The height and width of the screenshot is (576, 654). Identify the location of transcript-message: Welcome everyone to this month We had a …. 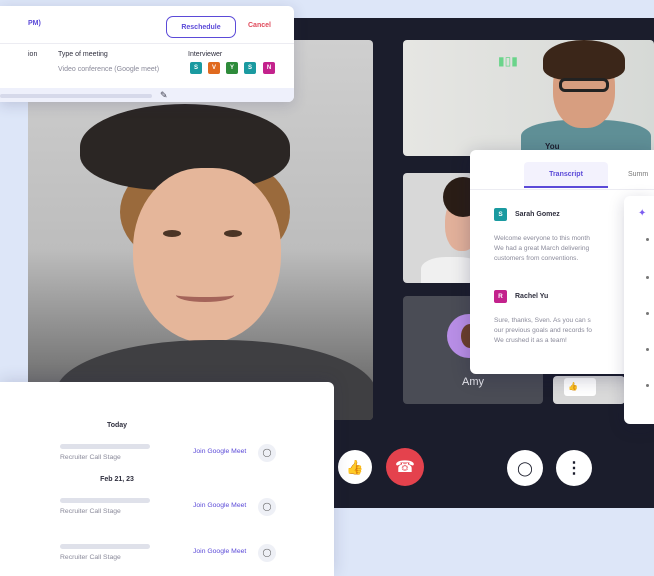
(542, 248).